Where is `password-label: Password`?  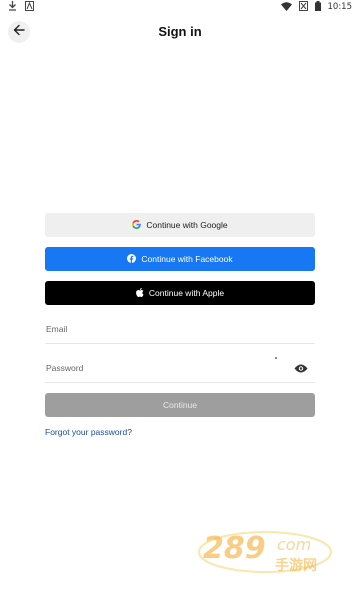
password-label: Password is located at coordinates (65, 368).